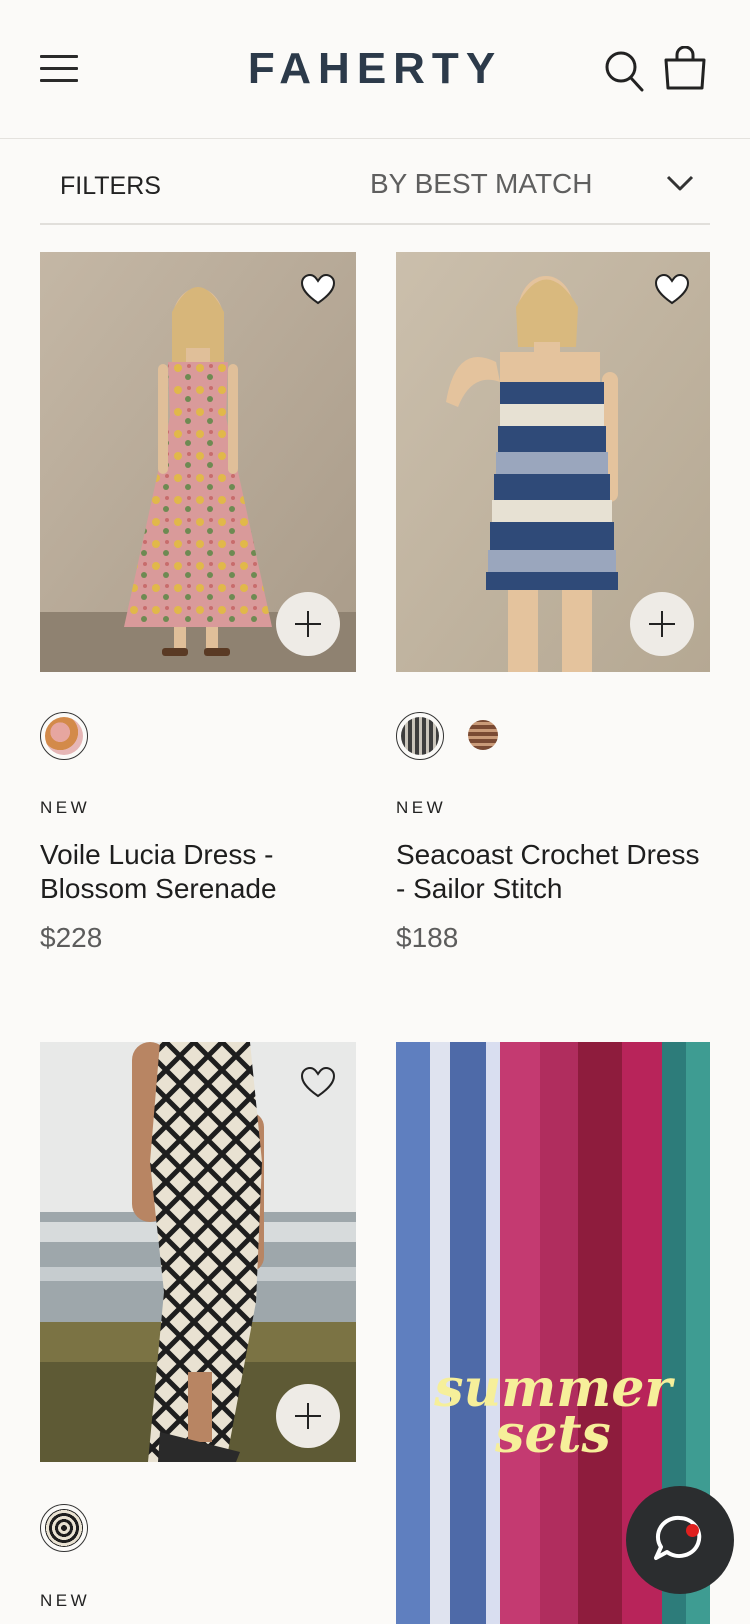 The width and height of the screenshot is (750, 1624). Describe the element at coordinates (71, 937) in the screenshot. I see `product-price: $228` at that location.